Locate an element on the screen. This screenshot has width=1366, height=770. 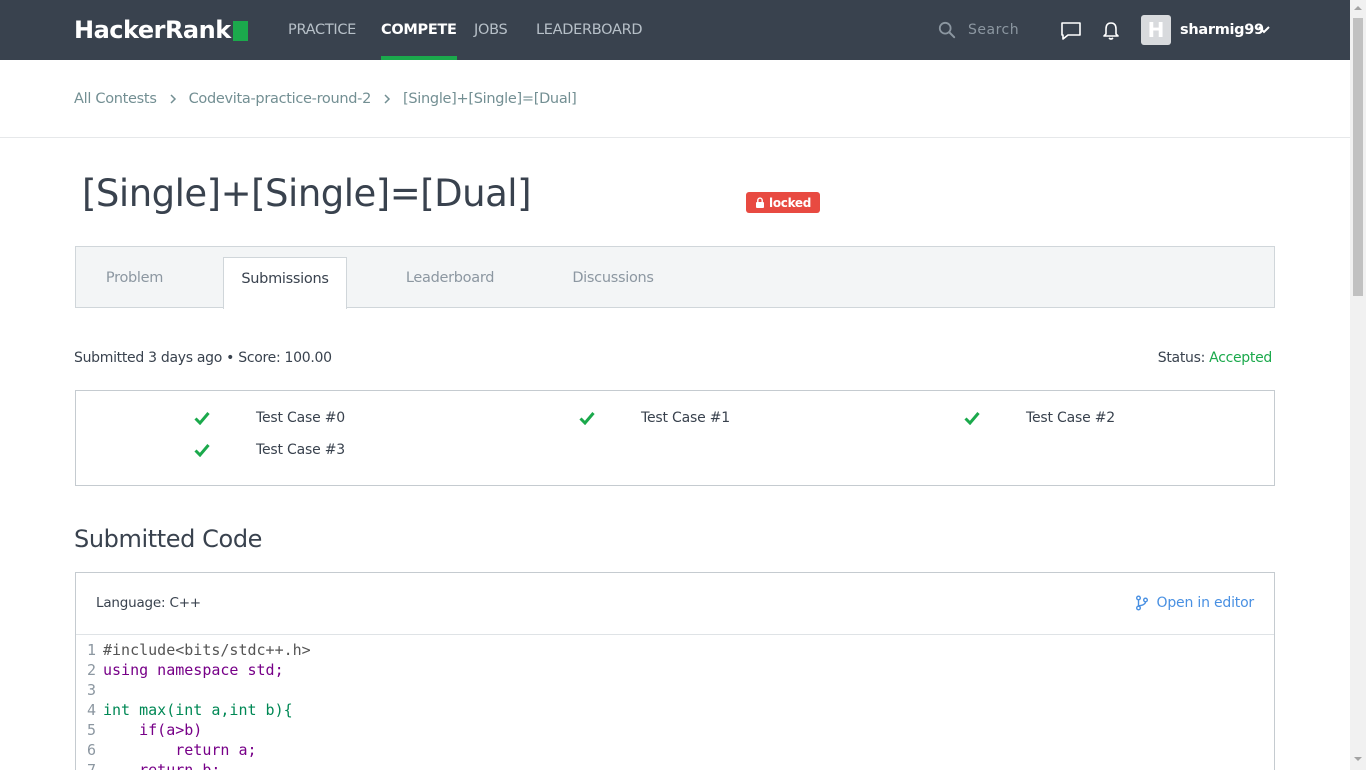
page-title: [Single]+[Single]=[Dual] is located at coordinates (307, 193).